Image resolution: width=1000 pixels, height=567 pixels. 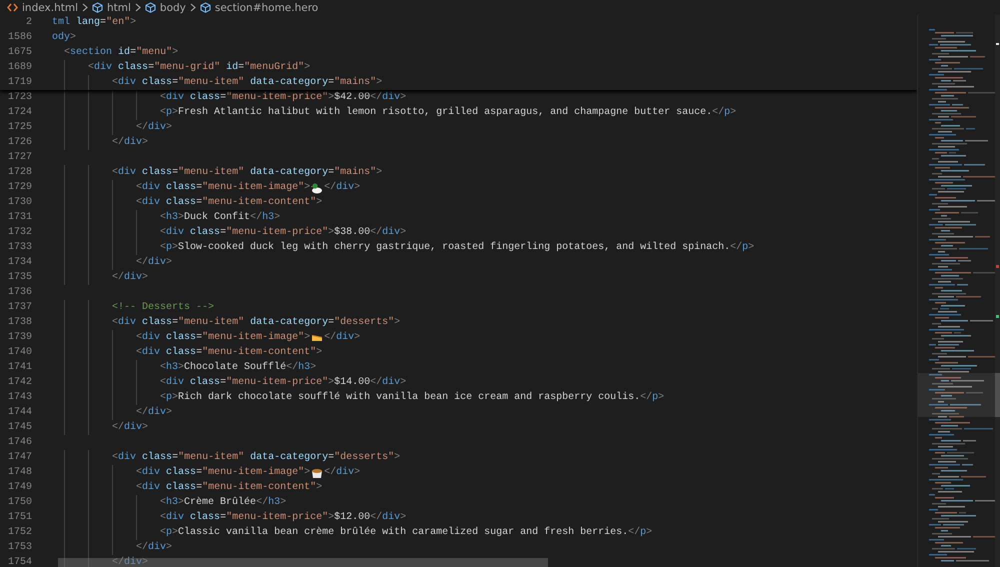 I want to click on line-number: 1737, so click(x=19, y=308).